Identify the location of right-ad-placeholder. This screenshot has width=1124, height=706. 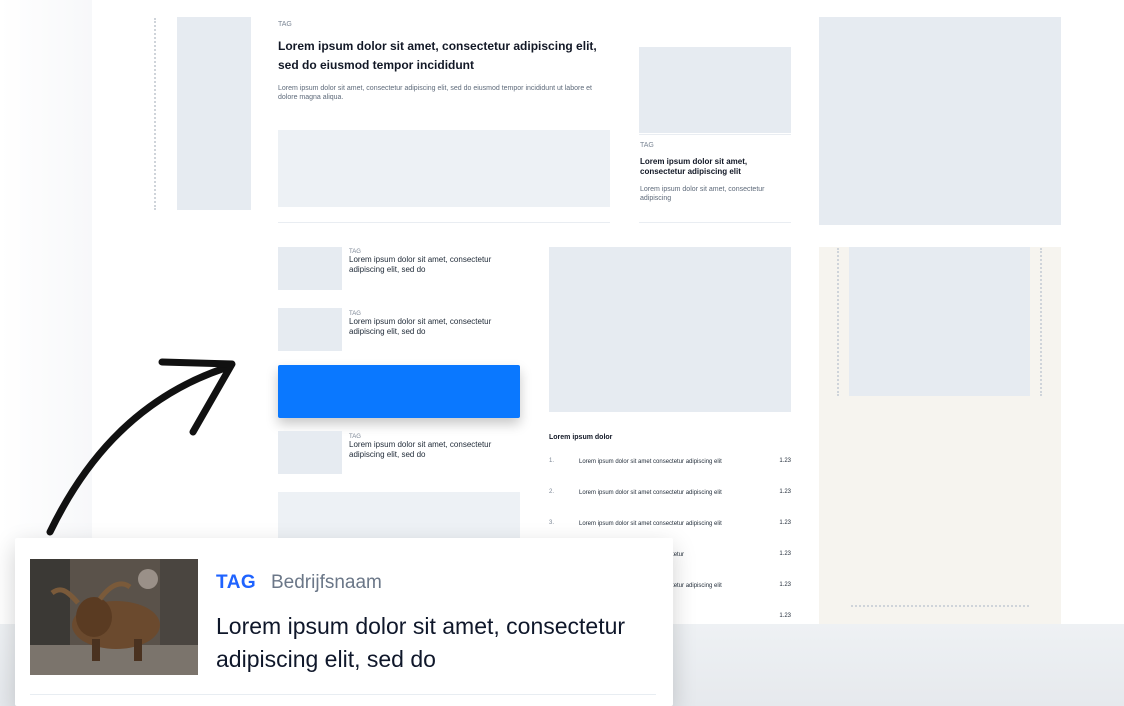
(940, 121).